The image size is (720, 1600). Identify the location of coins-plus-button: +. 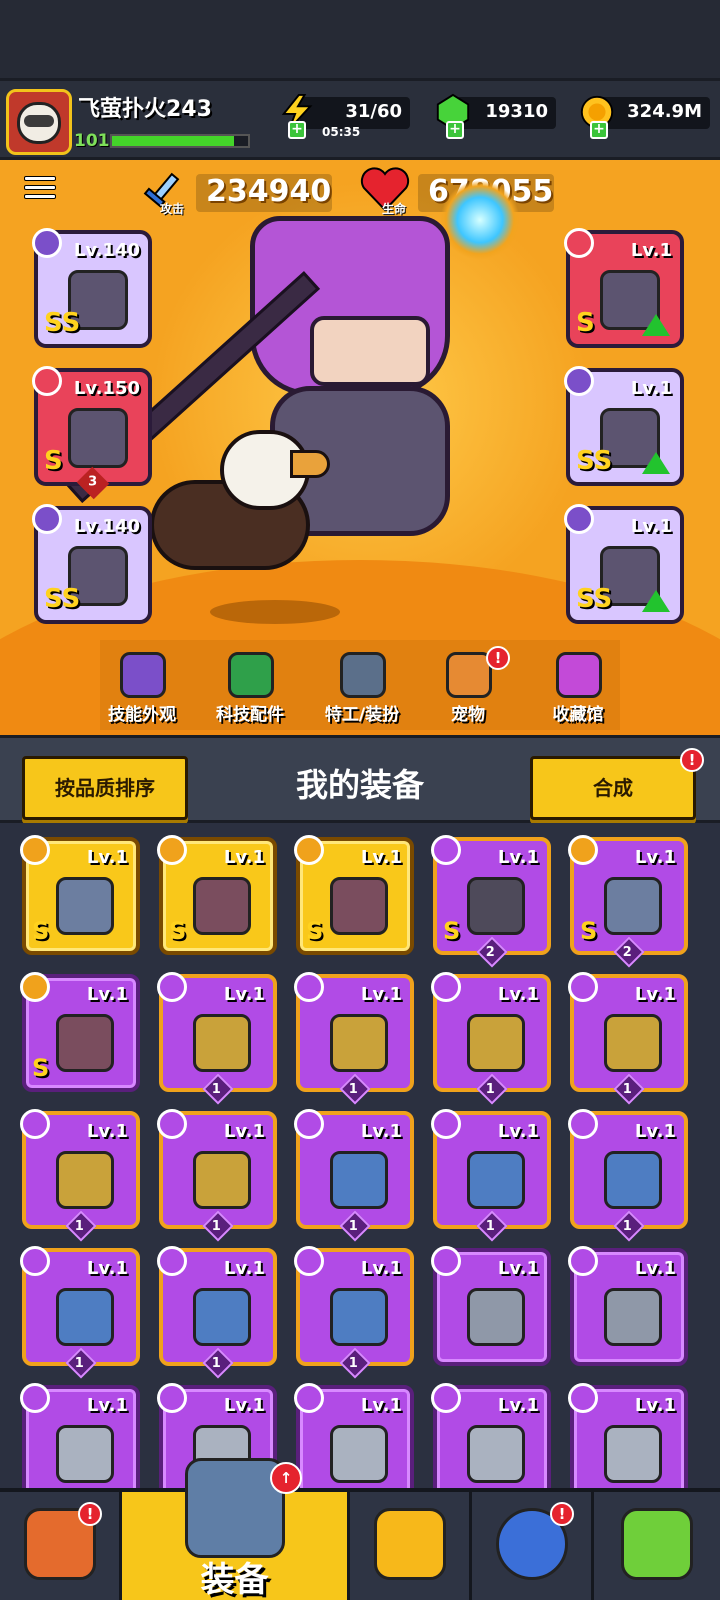
(599, 130).